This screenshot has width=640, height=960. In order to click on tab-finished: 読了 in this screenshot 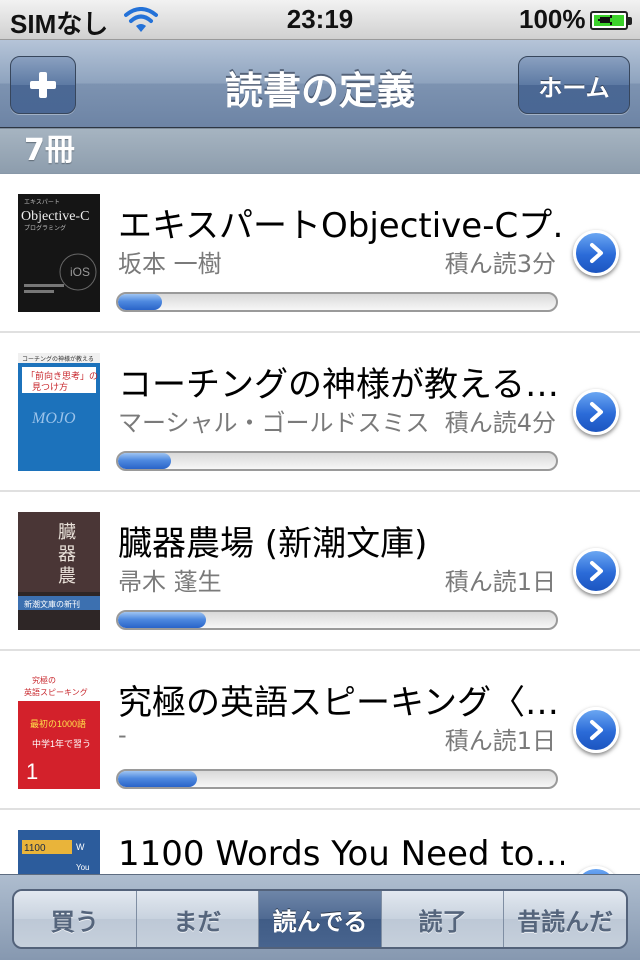, I will do `click(443, 919)`.